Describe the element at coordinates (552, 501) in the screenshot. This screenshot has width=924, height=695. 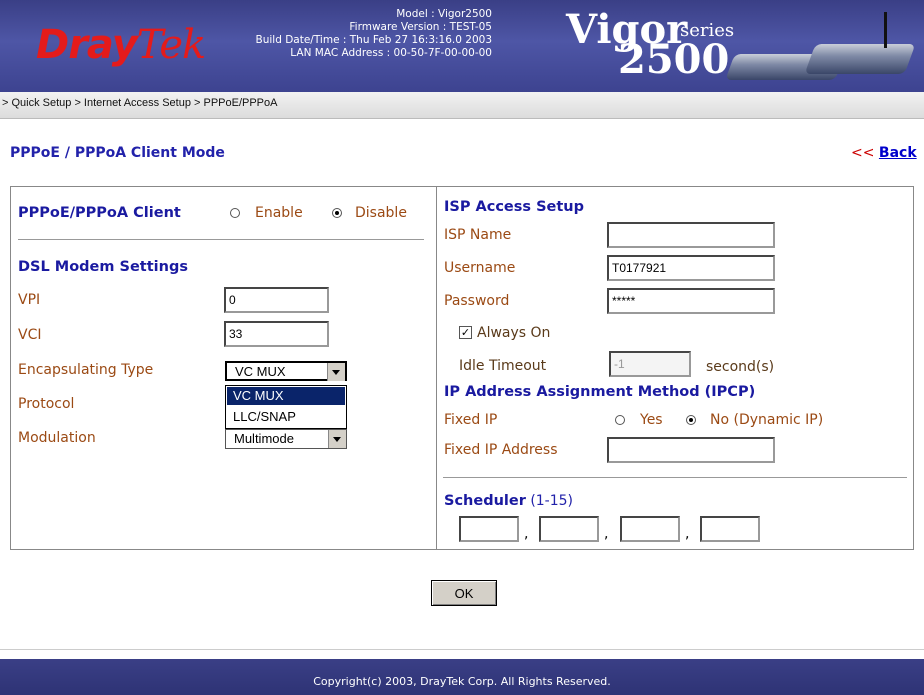
I see `scheduler-range: (1-15)` at that location.